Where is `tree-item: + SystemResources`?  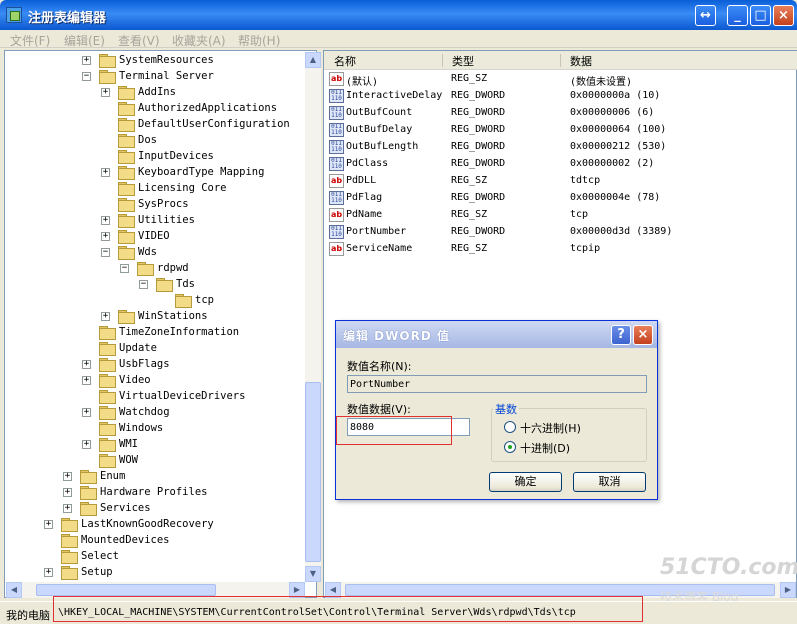 tree-item: + SystemResources is located at coordinates (154, 61).